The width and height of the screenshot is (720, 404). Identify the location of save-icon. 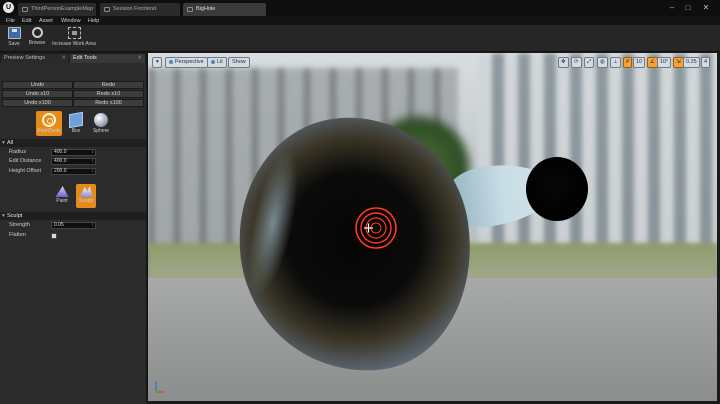
(14, 33).